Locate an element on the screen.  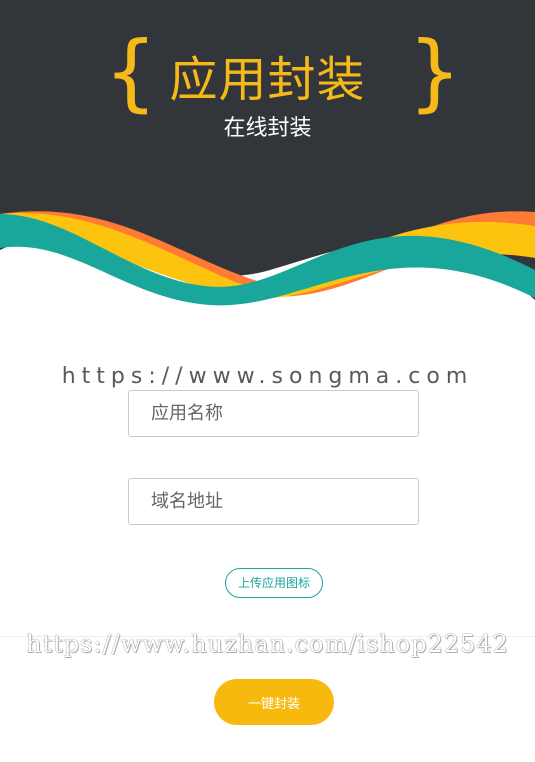
app-name-input is located at coordinates (273, 413).